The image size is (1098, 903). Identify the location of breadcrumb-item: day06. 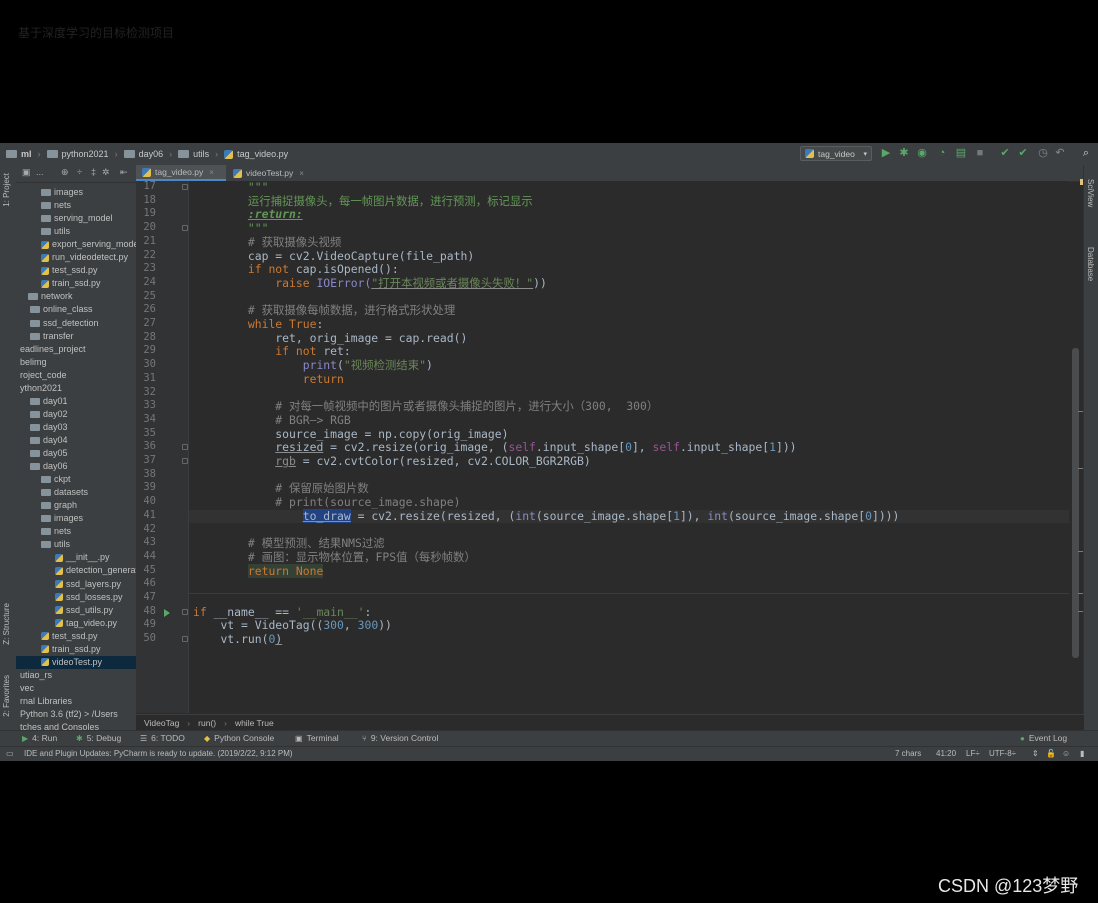
(143, 154).